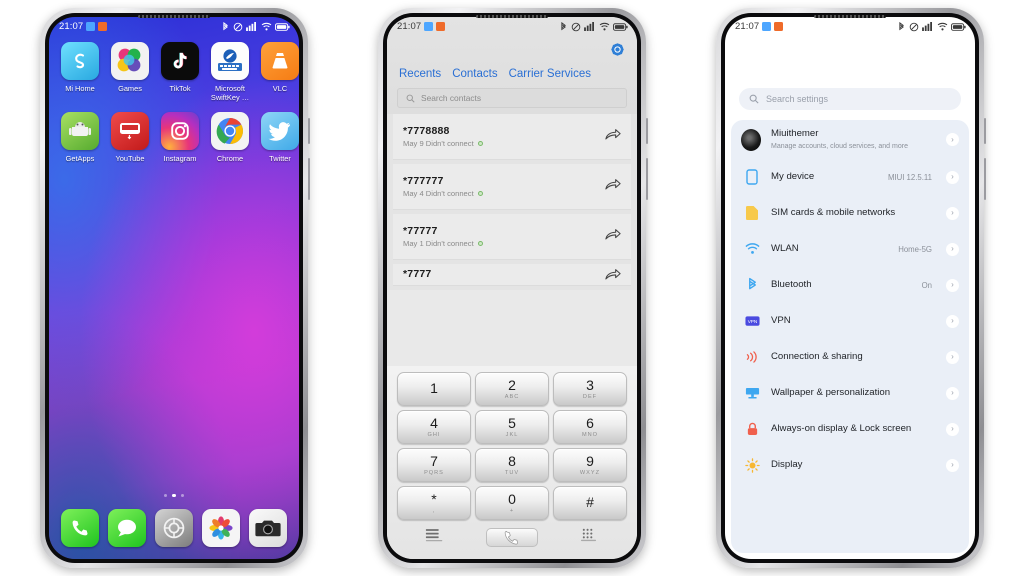 The image size is (1024, 576). Describe the element at coordinates (850, 213) in the screenshot. I see `settings-item-sim-cards: SIM cards & mobile networks ›` at that location.